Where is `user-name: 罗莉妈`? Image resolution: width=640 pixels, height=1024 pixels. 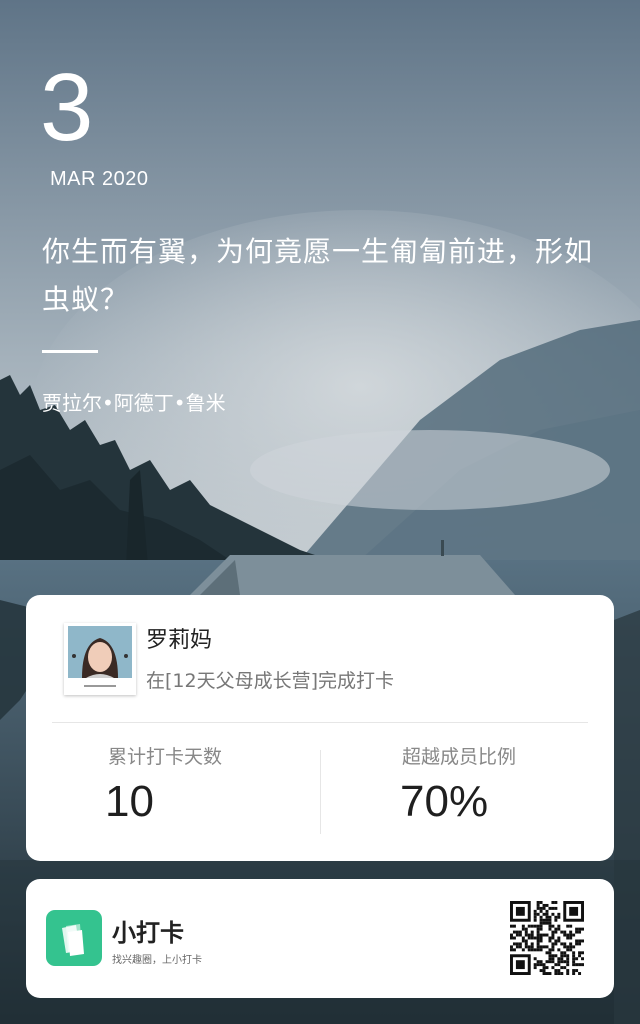
user-name: 罗莉妈 is located at coordinates (179, 640).